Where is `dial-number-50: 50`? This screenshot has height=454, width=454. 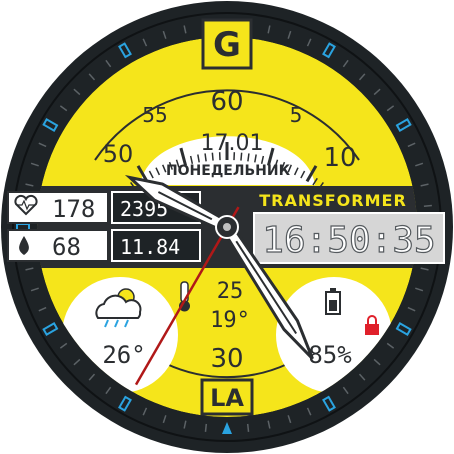 dial-number-50: 50 is located at coordinates (118, 154).